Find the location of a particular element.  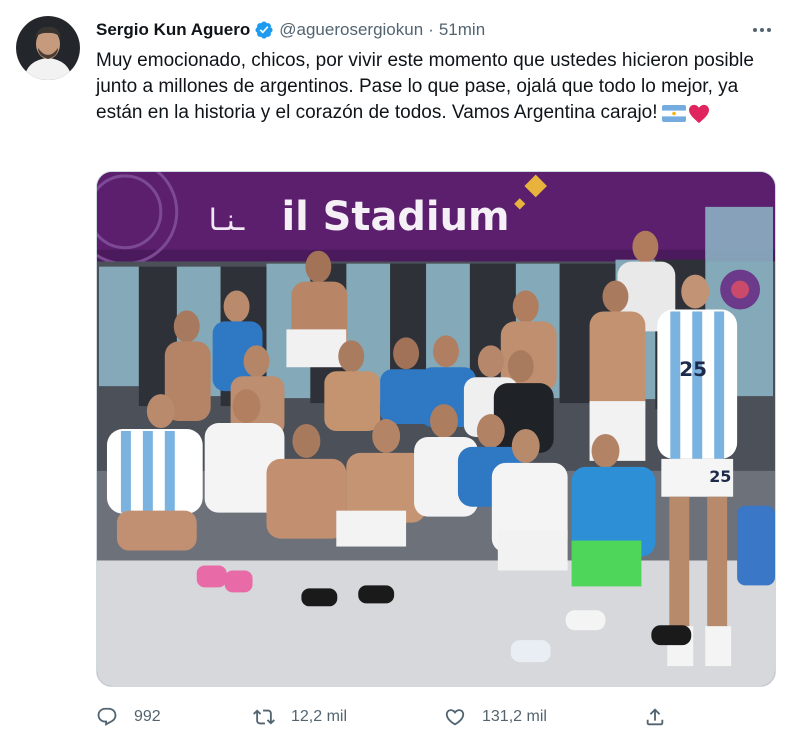

retweet-count: 12,2 mil is located at coordinates (319, 716).